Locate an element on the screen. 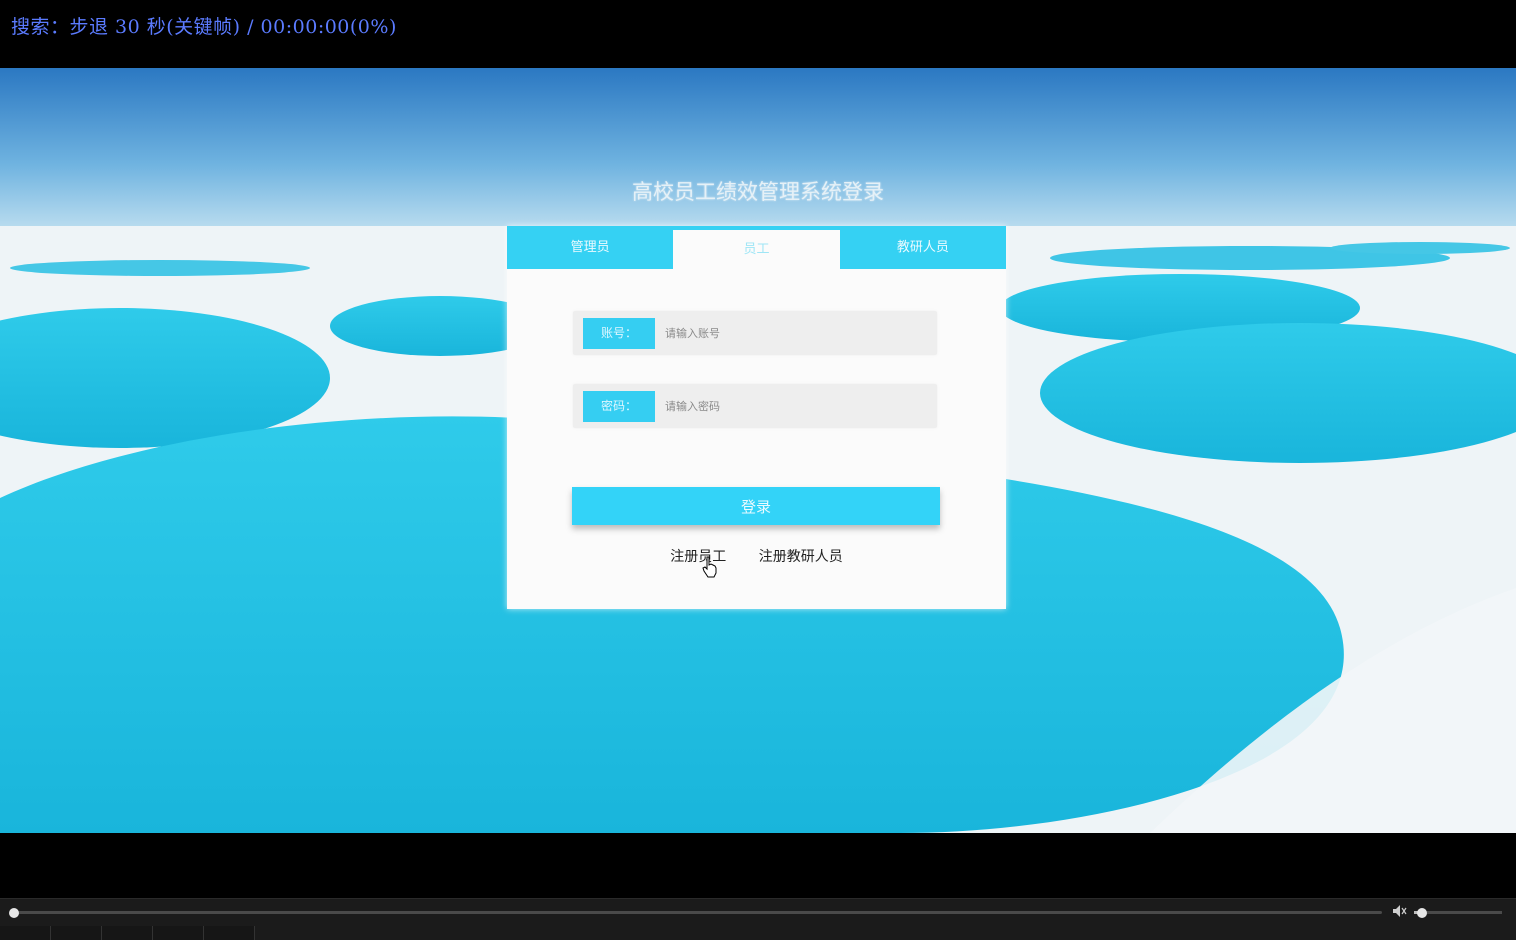 The image size is (1516, 940). open-button is located at coordinates (229, 933).